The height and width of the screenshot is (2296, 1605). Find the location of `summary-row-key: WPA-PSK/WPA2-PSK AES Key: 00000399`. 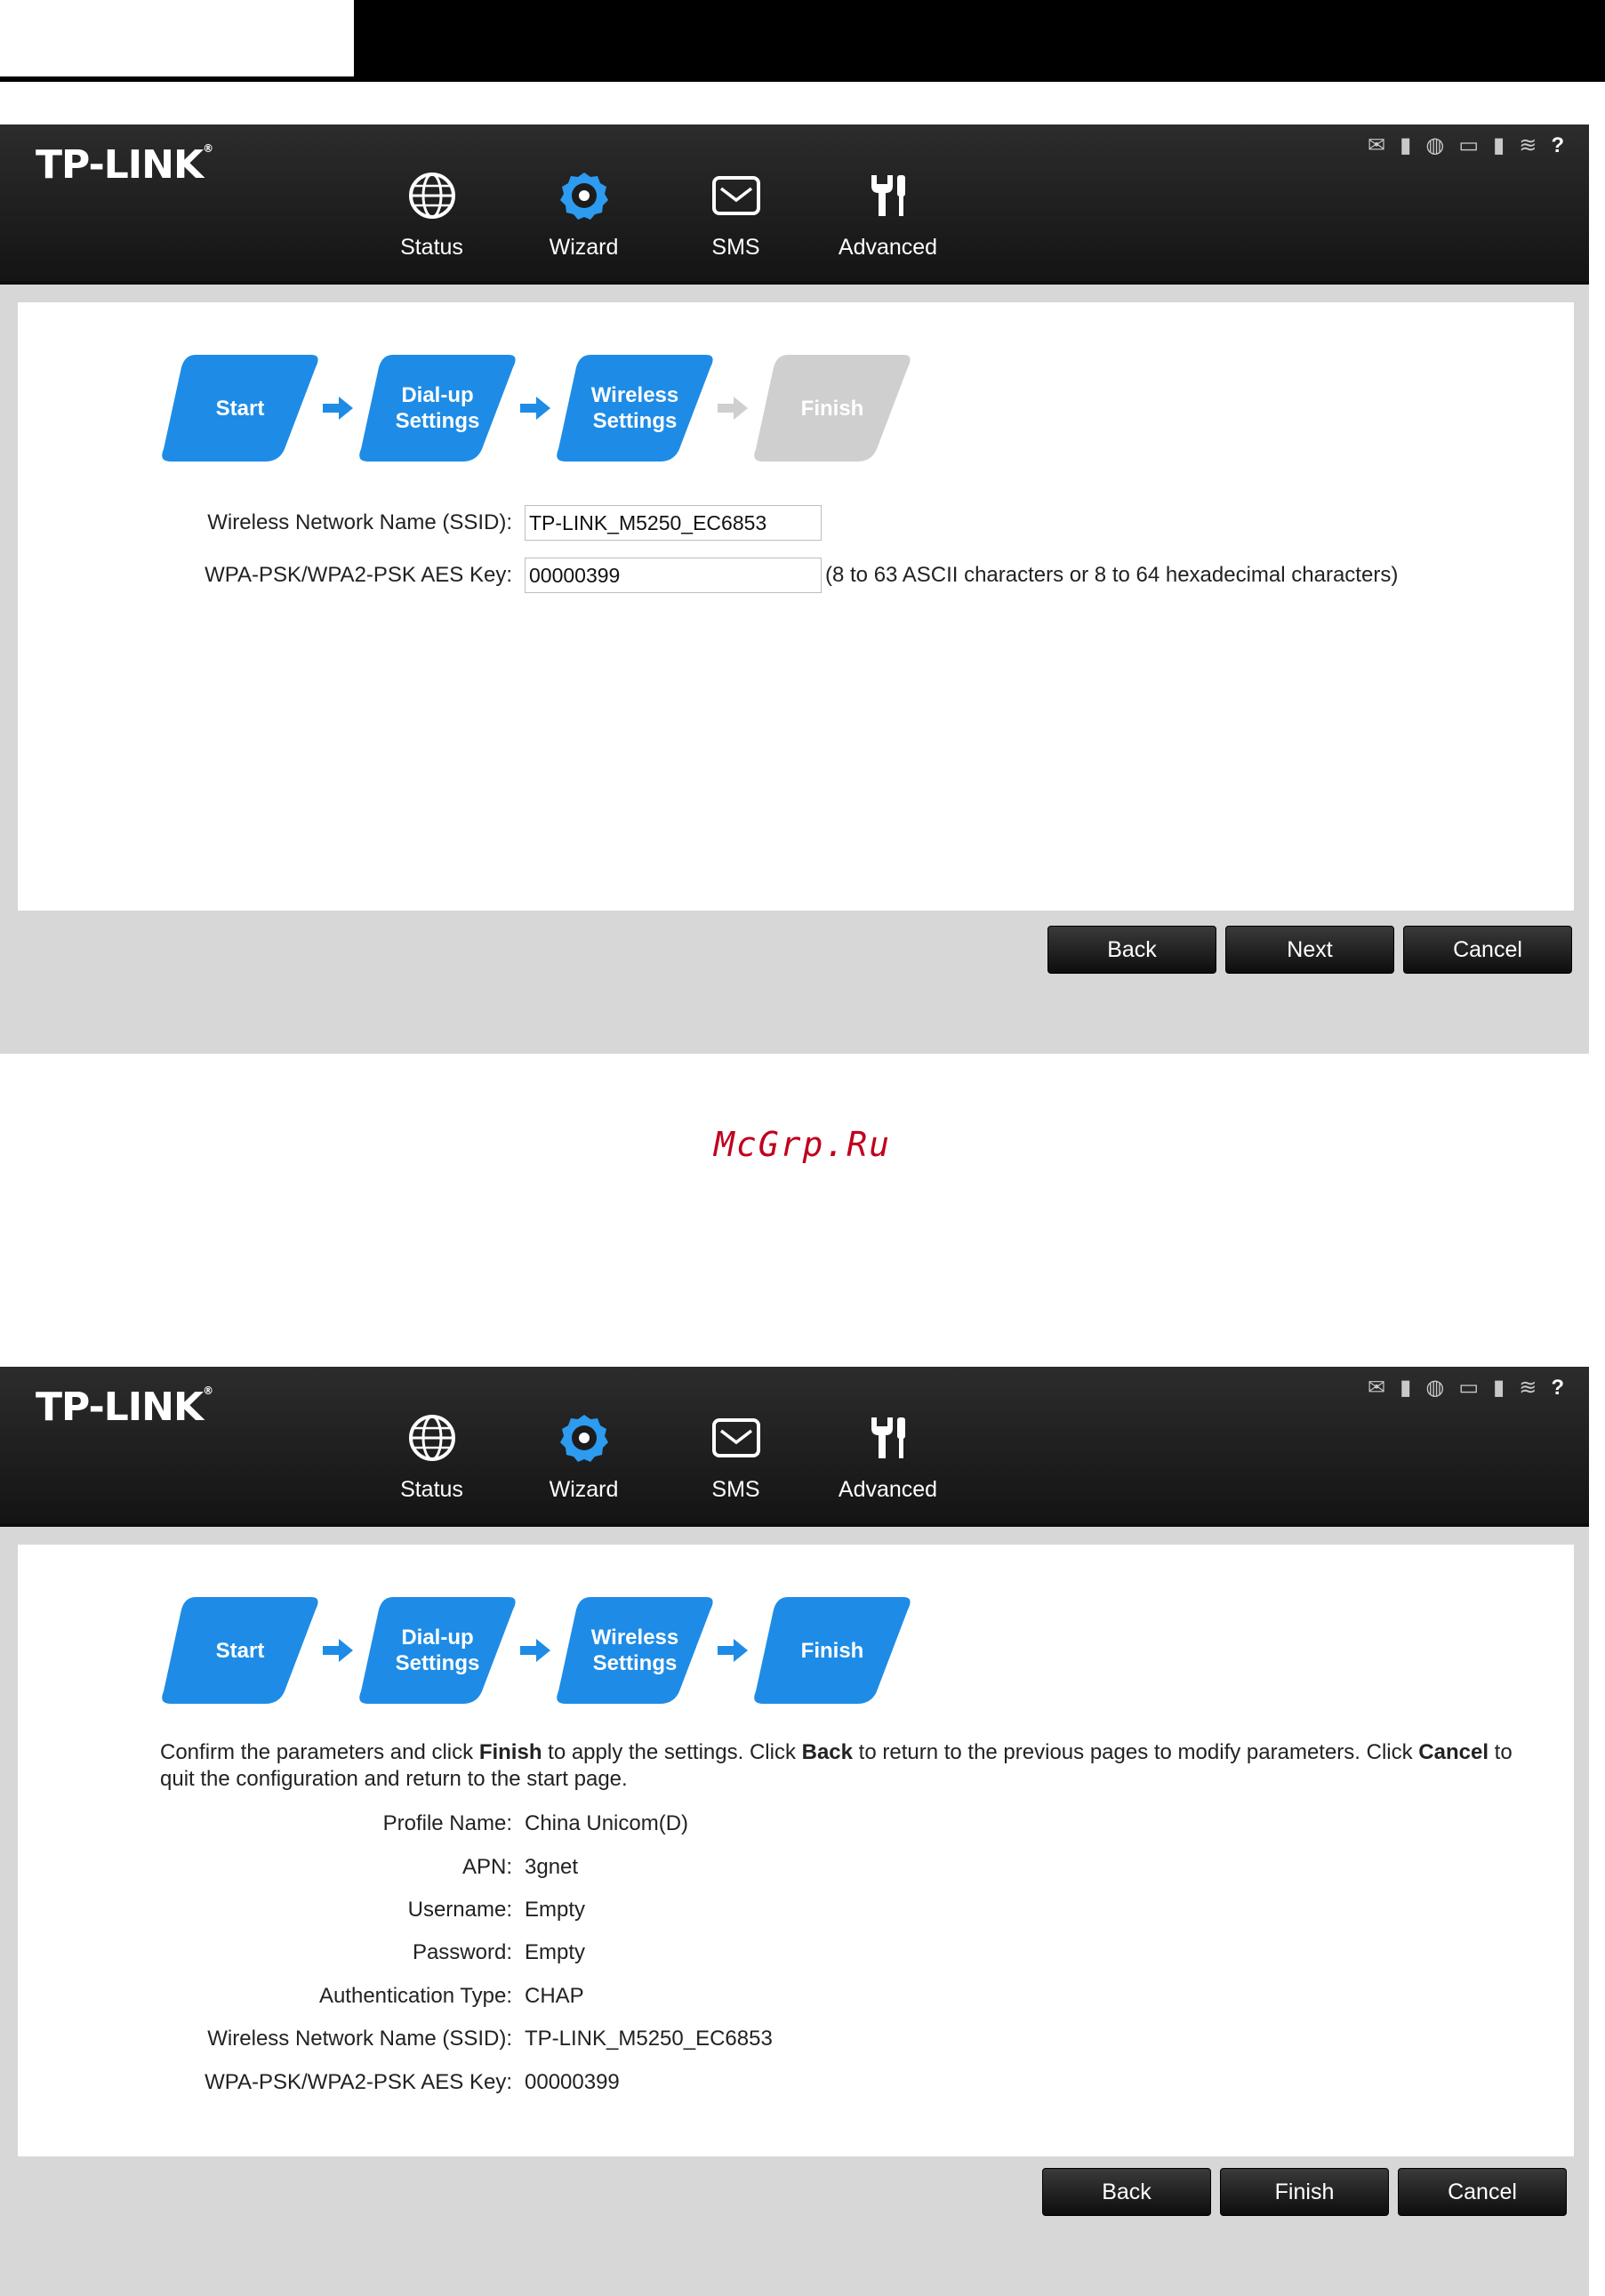

summary-row-key: WPA-PSK/WPA2-PSK AES Key: 00000399 is located at coordinates (412, 2082).